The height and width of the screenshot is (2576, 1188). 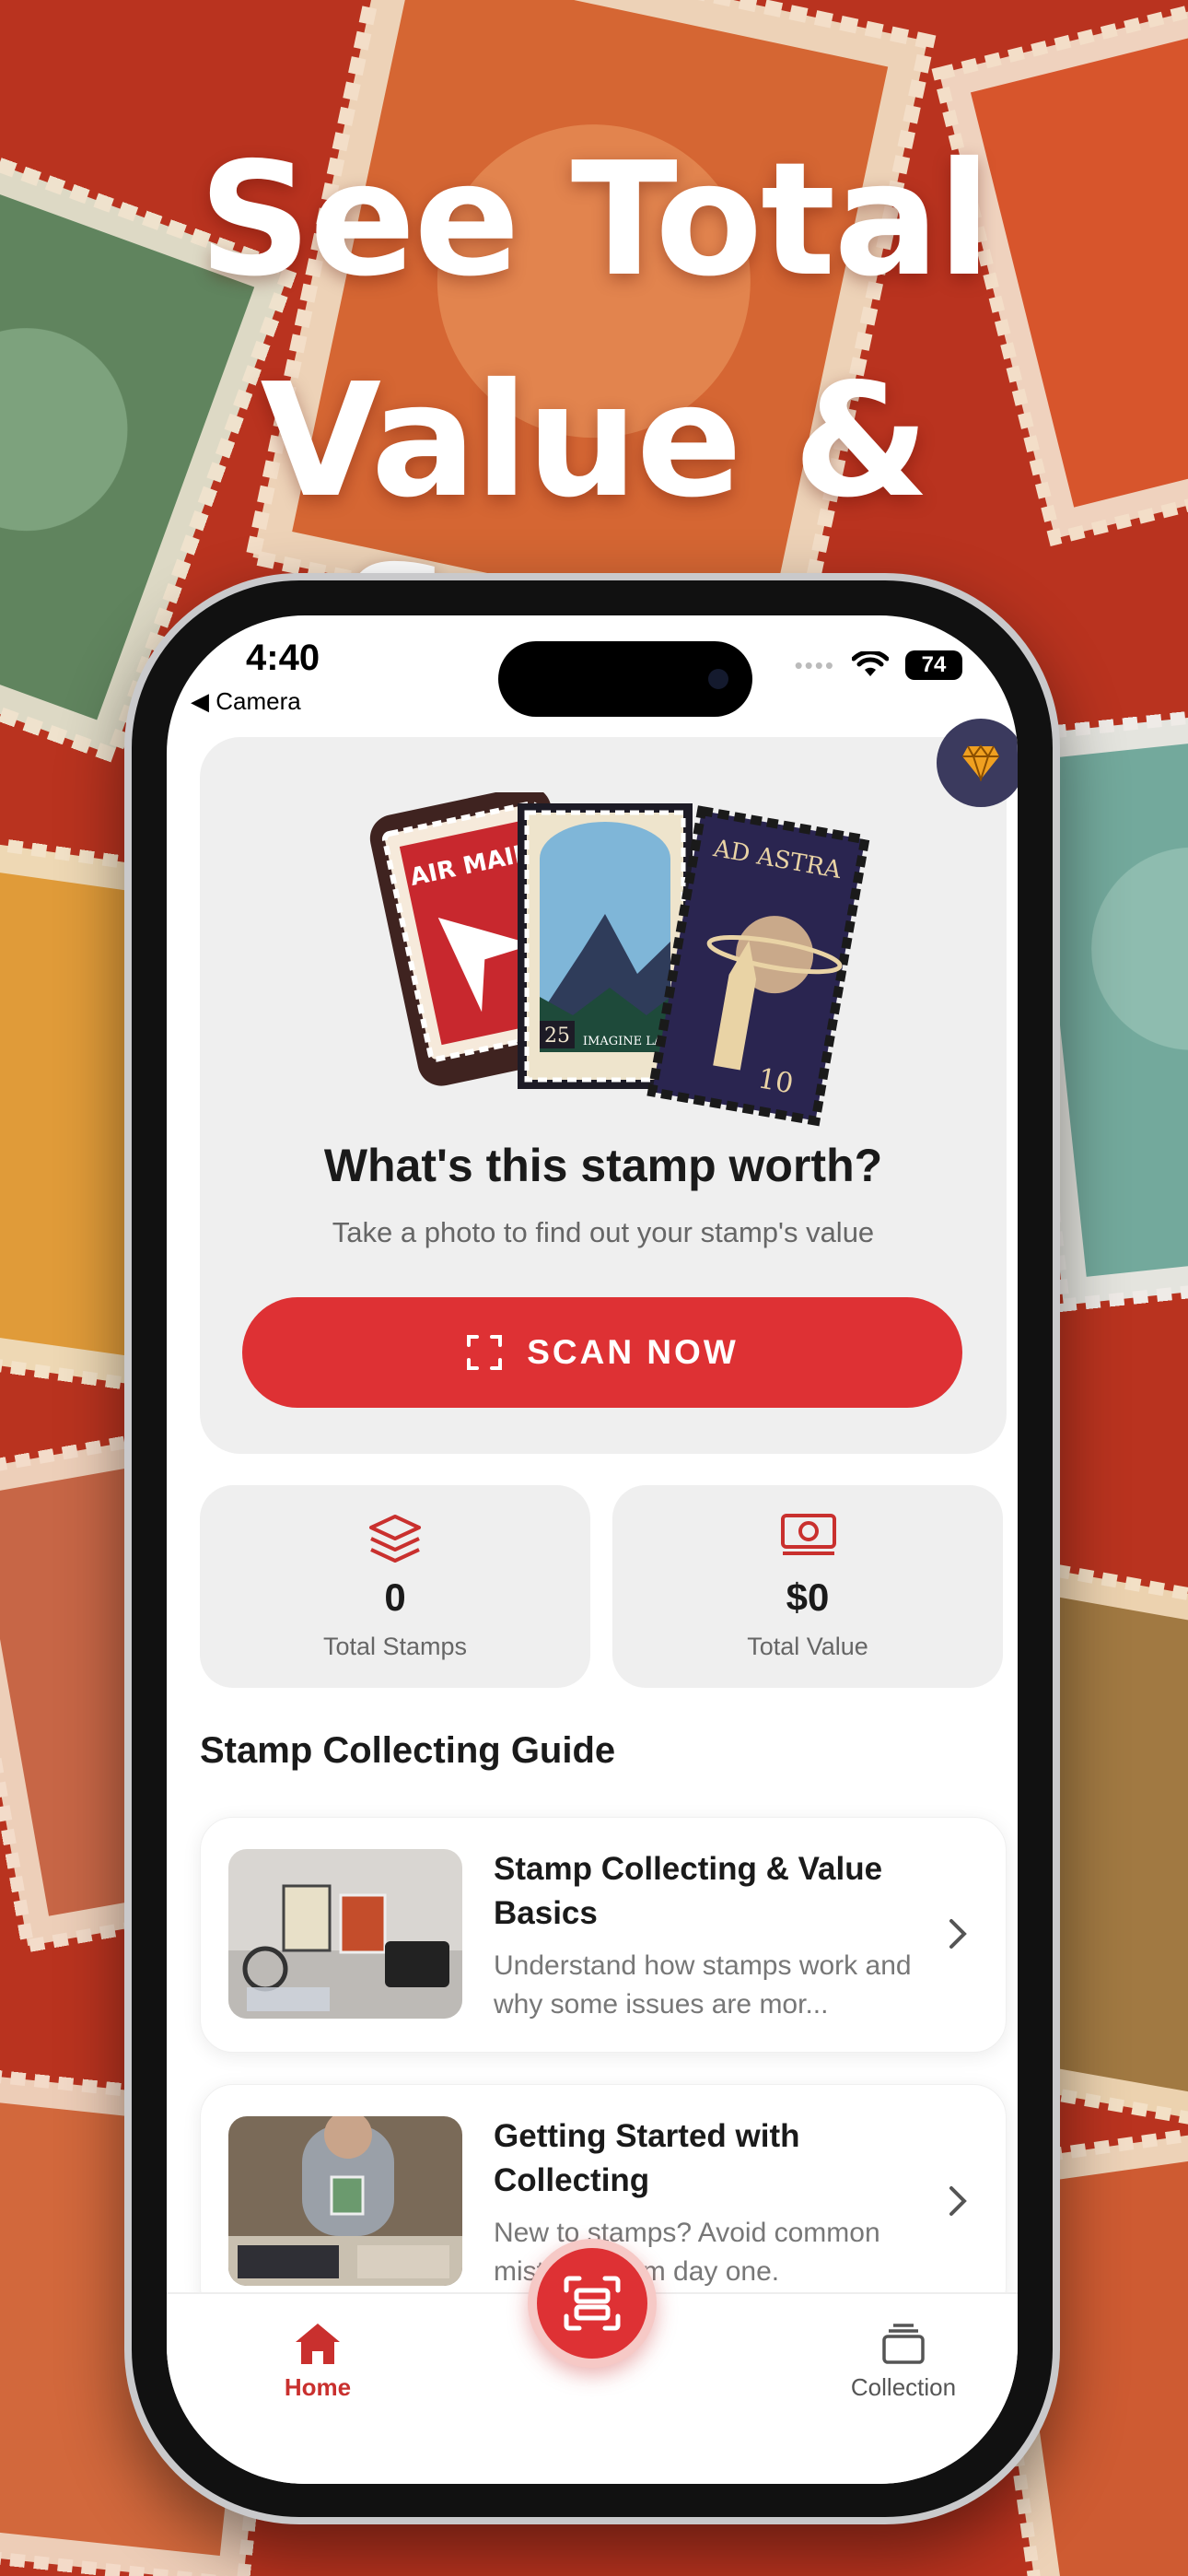 What do you see at coordinates (870, 663) in the screenshot?
I see `wifi-icon` at bounding box center [870, 663].